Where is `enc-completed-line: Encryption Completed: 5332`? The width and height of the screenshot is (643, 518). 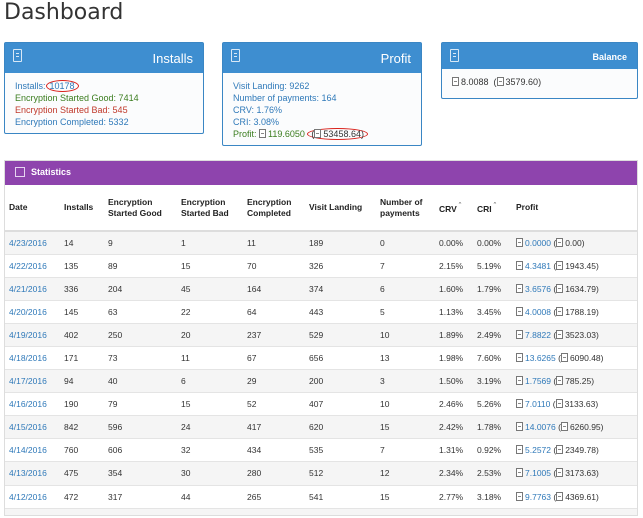
enc-completed-line: Encryption Completed: 5332 is located at coordinates (72, 122).